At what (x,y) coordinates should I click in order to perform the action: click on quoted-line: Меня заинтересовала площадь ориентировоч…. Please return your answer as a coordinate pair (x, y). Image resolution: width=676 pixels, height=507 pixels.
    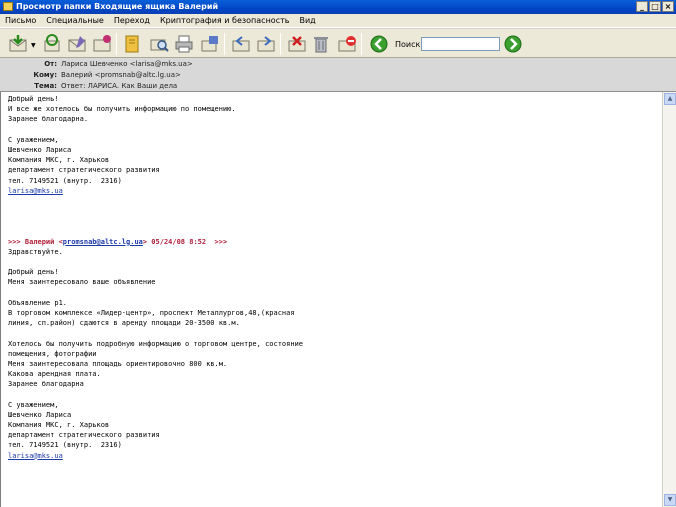
    Looking at the image, I should click on (118, 363).